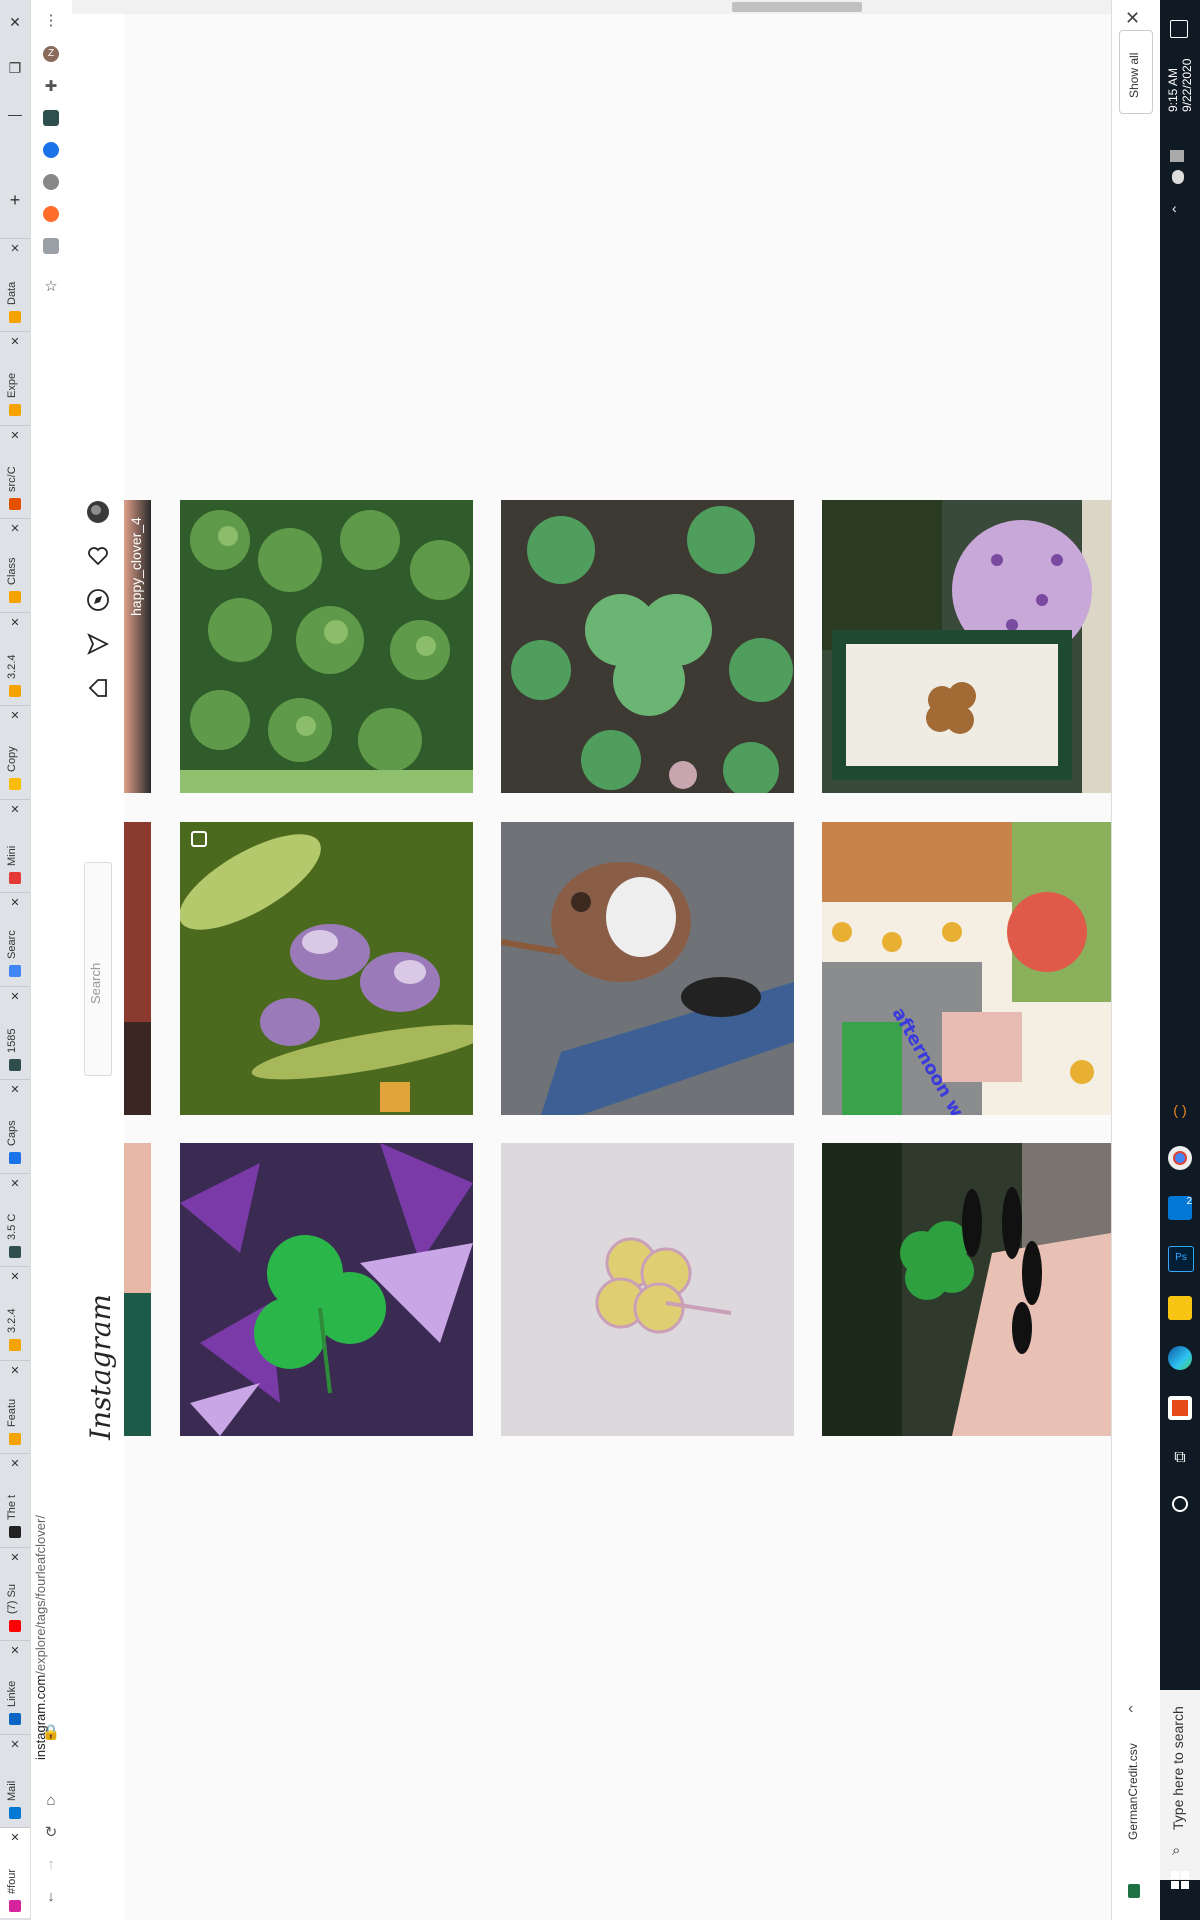 This screenshot has width=1200, height=1920. Describe the element at coordinates (966, 968) in the screenshot. I see `post-thumbnail-collage: afternoon walk` at that location.